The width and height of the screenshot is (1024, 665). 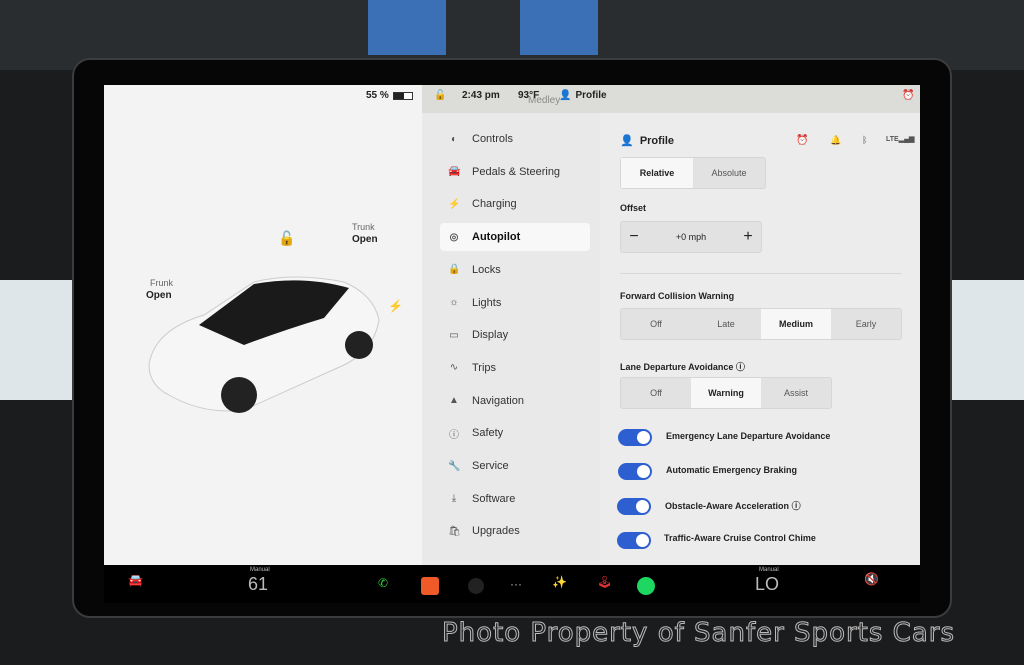 What do you see at coordinates (490, 466) in the screenshot?
I see `menu-item-label: Service` at bounding box center [490, 466].